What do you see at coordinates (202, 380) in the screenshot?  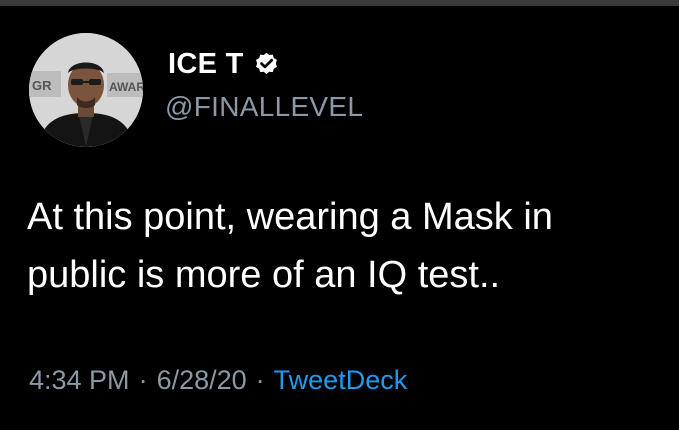 I see `tweet-date: 6/28/20` at bounding box center [202, 380].